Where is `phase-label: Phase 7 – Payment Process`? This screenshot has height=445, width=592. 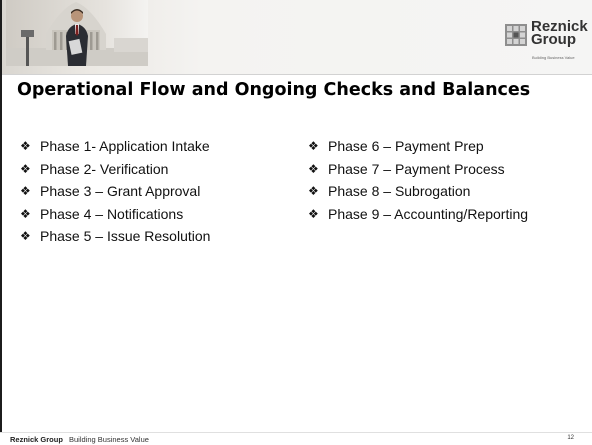 phase-label: Phase 7 – Payment Process is located at coordinates (416, 168).